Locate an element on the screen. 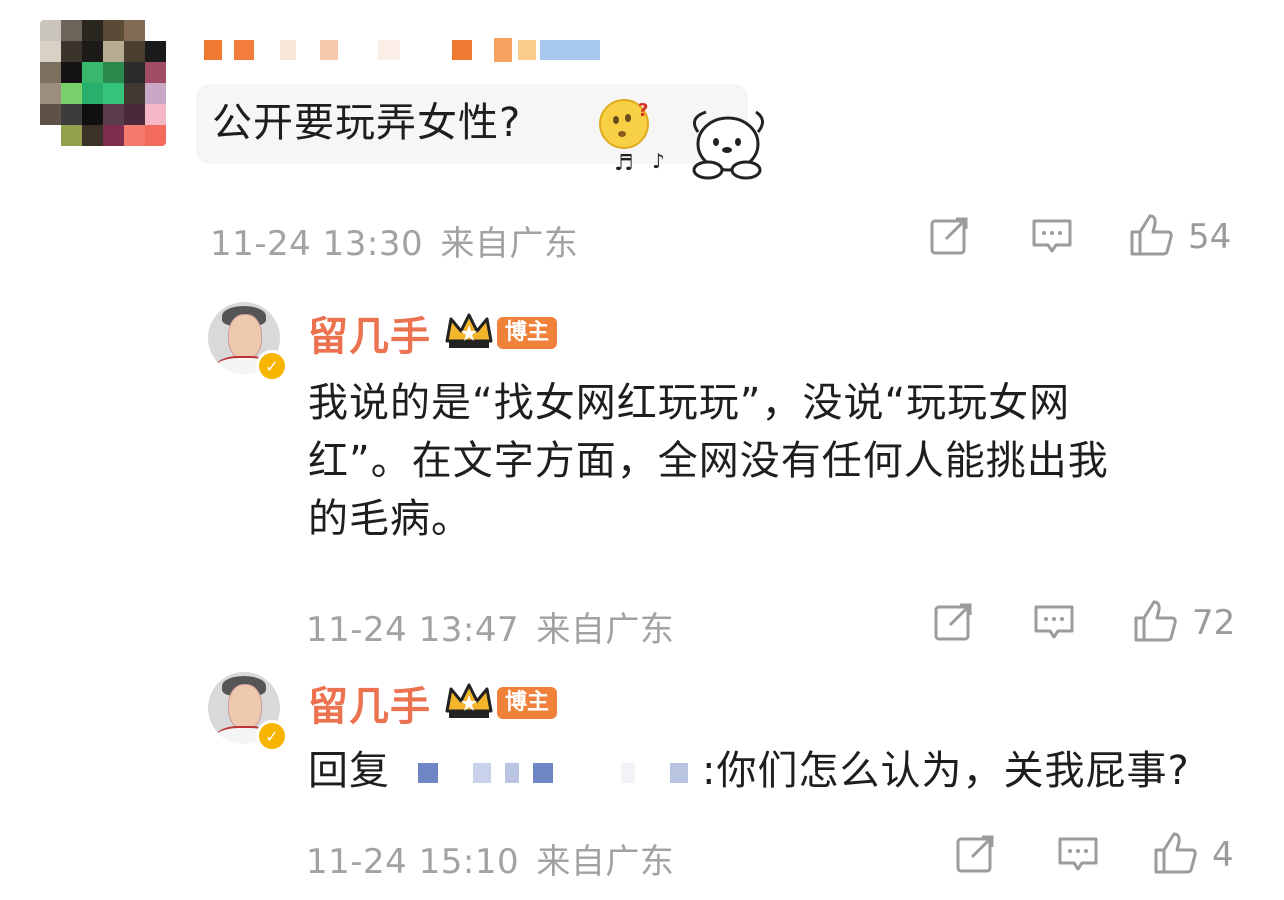 This screenshot has width=1284, height=900. mention-blurred is located at coordinates (427, 773).